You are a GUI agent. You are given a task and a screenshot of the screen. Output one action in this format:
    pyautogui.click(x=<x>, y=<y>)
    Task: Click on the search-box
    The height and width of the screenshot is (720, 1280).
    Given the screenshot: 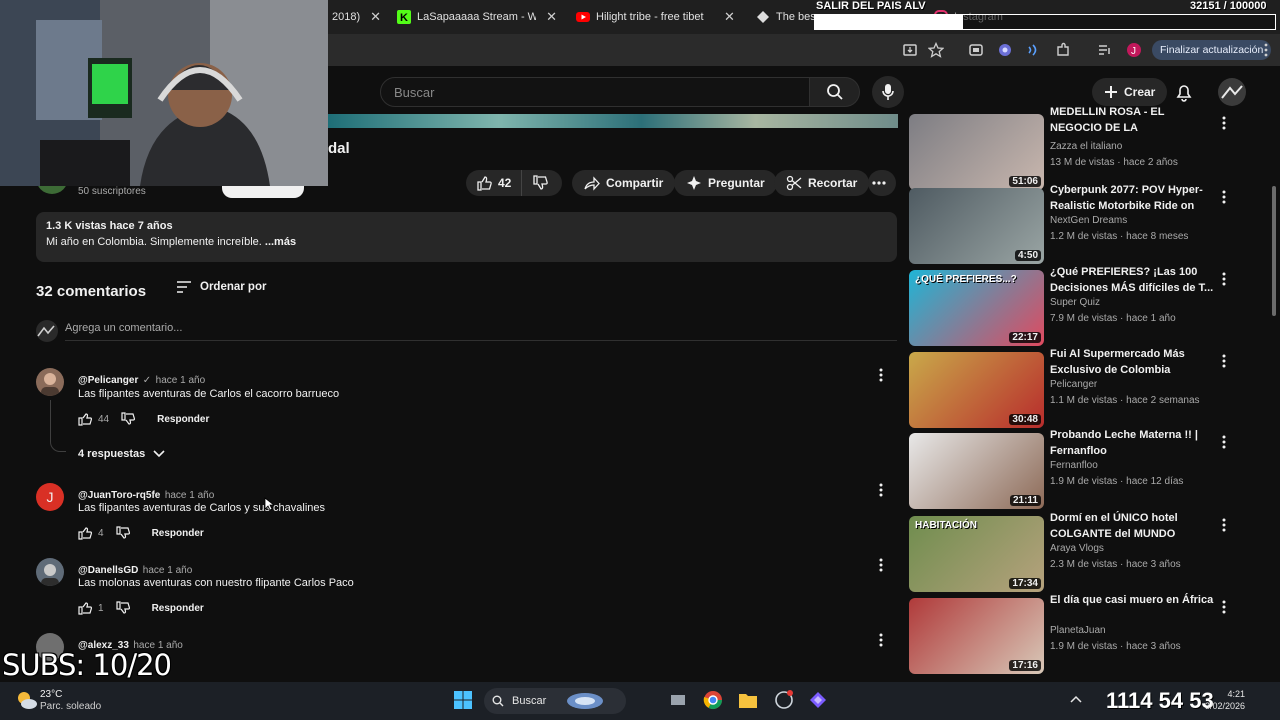 What is the action you would take?
    pyautogui.click(x=595, y=92)
    